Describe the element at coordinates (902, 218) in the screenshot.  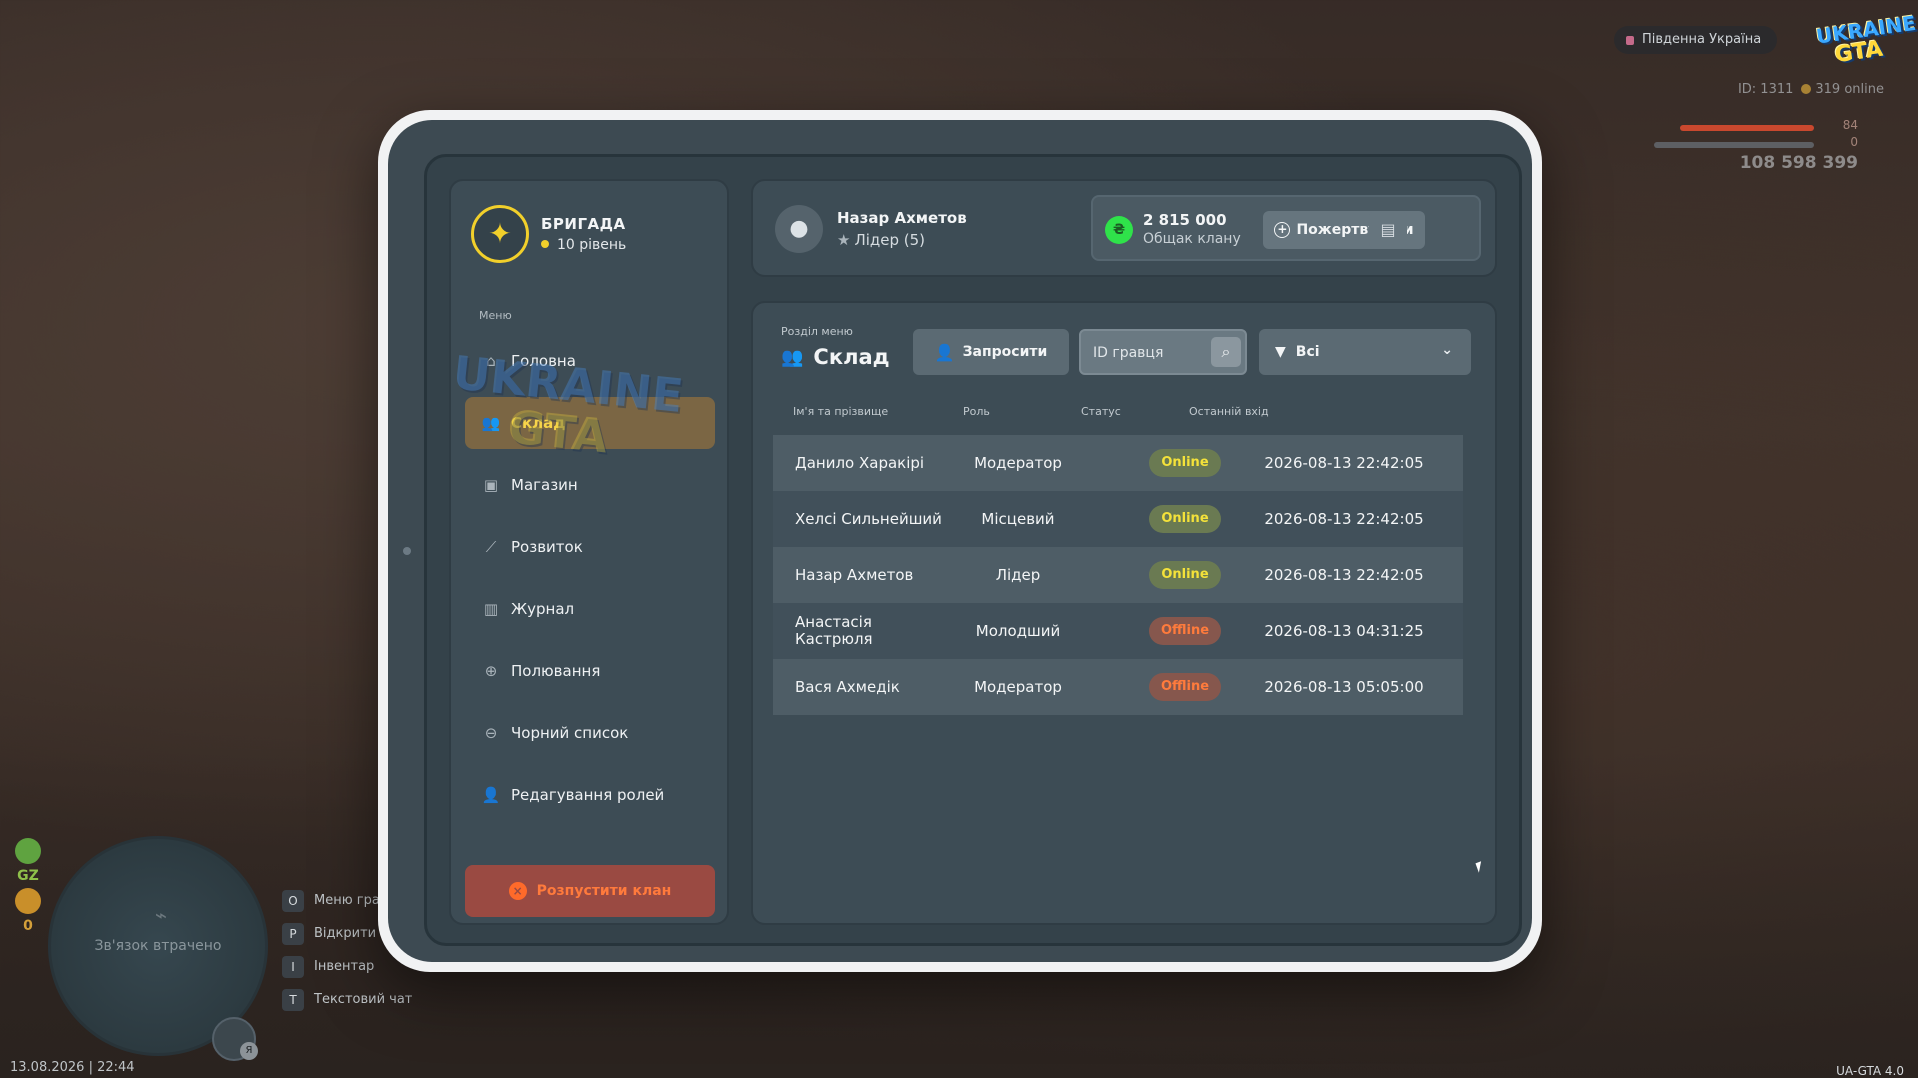
I see `user-name: Назар Ахметов` at that location.